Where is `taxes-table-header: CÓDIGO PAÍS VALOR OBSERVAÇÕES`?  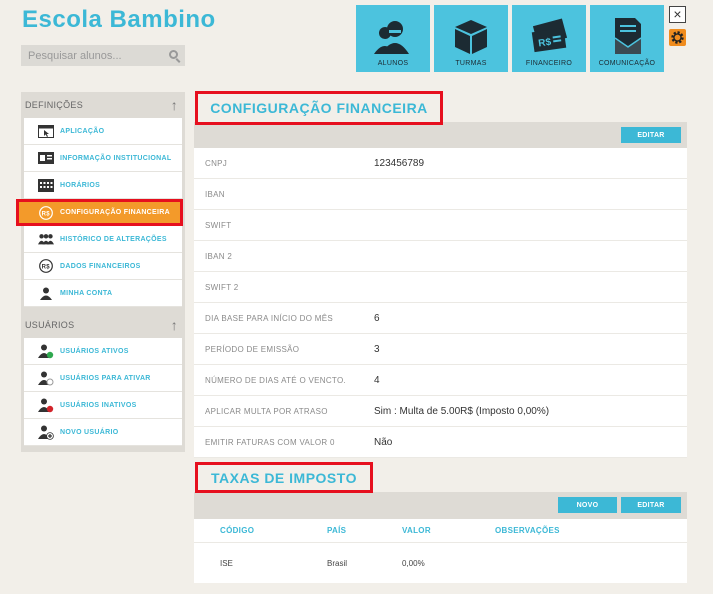
taxes-table-header: CÓDIGO PAÍS VALOR OBSERVAÇÕES is located at coordinates (440, 531).